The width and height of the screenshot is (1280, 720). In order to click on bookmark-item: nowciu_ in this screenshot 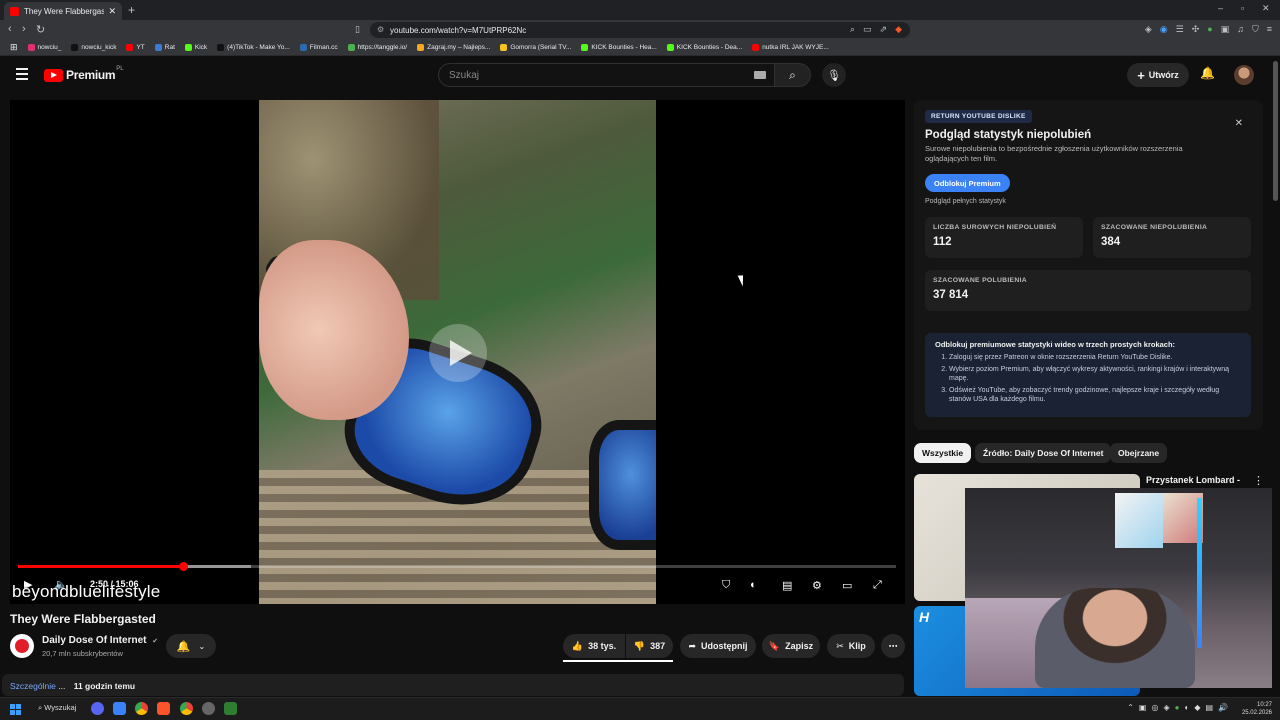, I will do `click(45, 47)`.